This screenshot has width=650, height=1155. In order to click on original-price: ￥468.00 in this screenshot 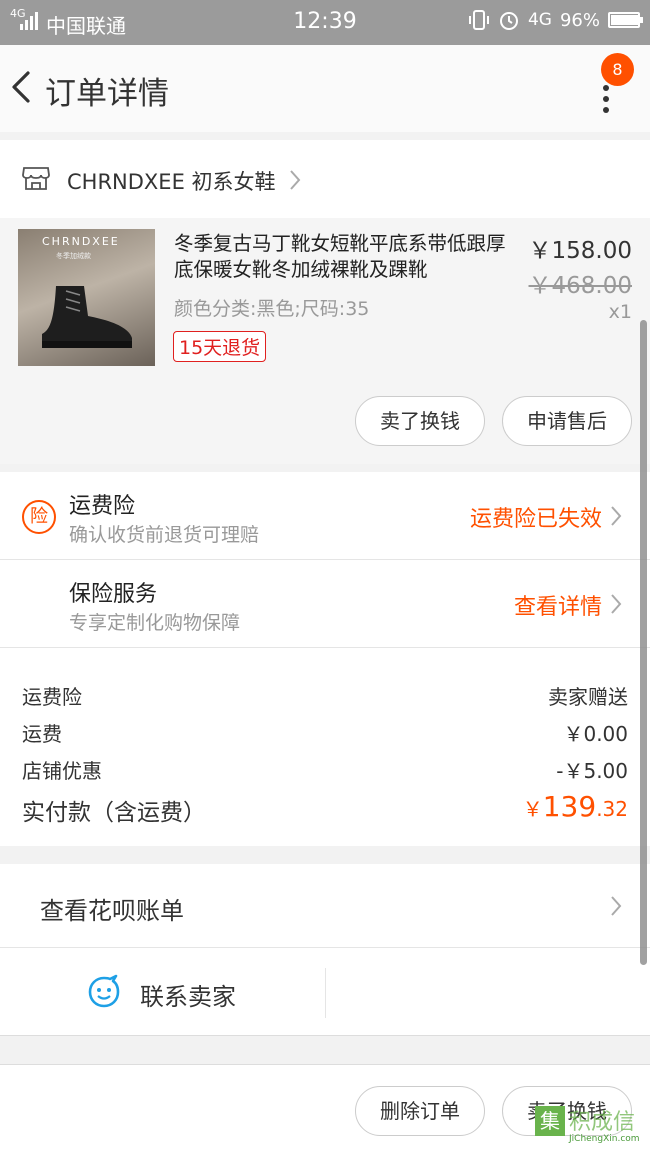, I will do `click(580, 286)`.